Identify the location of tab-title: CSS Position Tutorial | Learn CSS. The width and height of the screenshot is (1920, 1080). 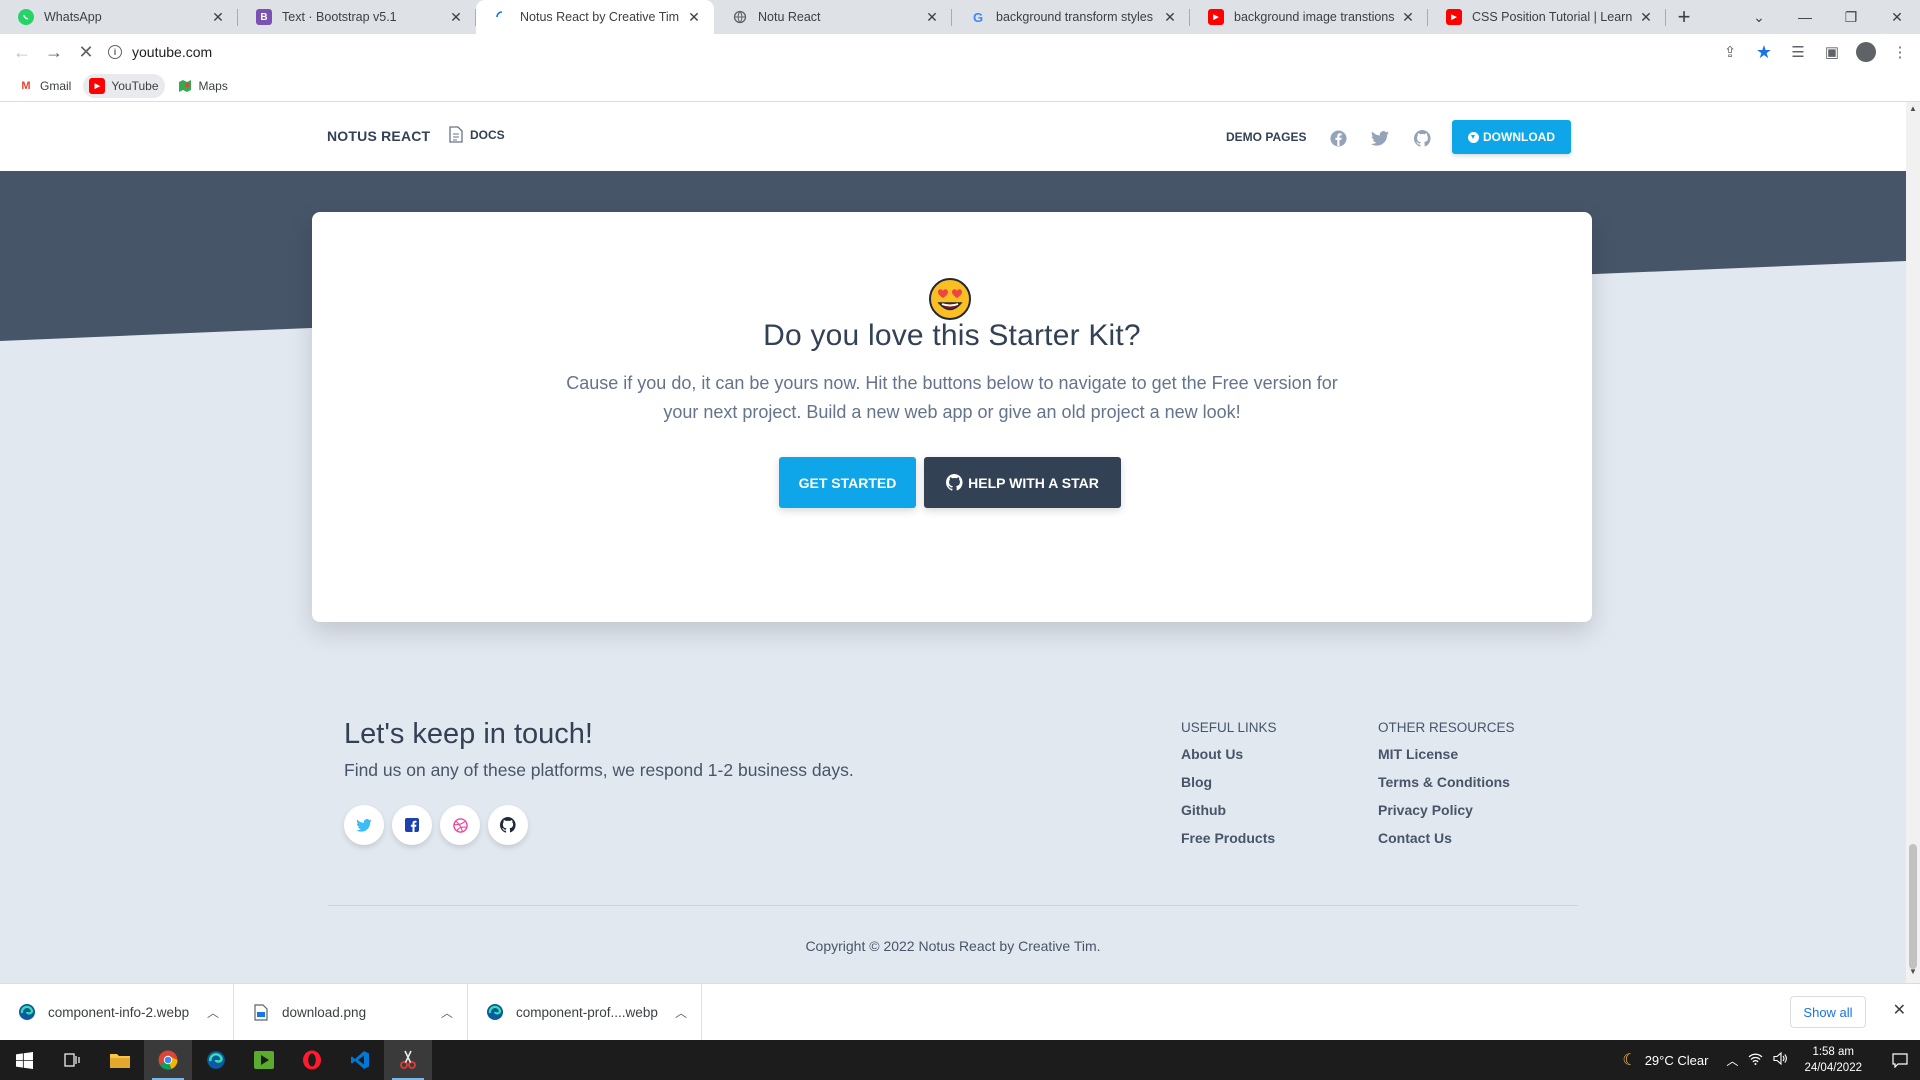
(1552, 17).